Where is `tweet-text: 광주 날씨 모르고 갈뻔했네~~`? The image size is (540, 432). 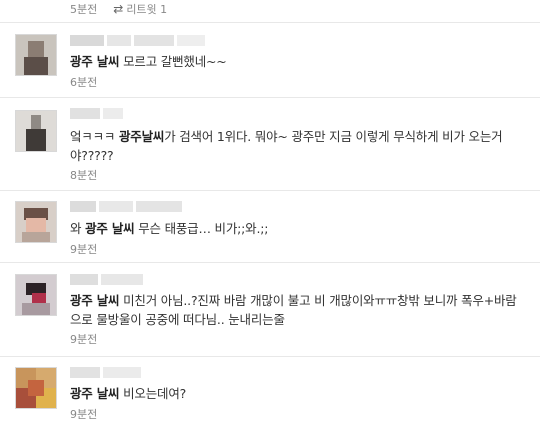 tweet-text: 광주 날씨 모르고 갈뻔했네~~ is located at coordinates (148, 61).